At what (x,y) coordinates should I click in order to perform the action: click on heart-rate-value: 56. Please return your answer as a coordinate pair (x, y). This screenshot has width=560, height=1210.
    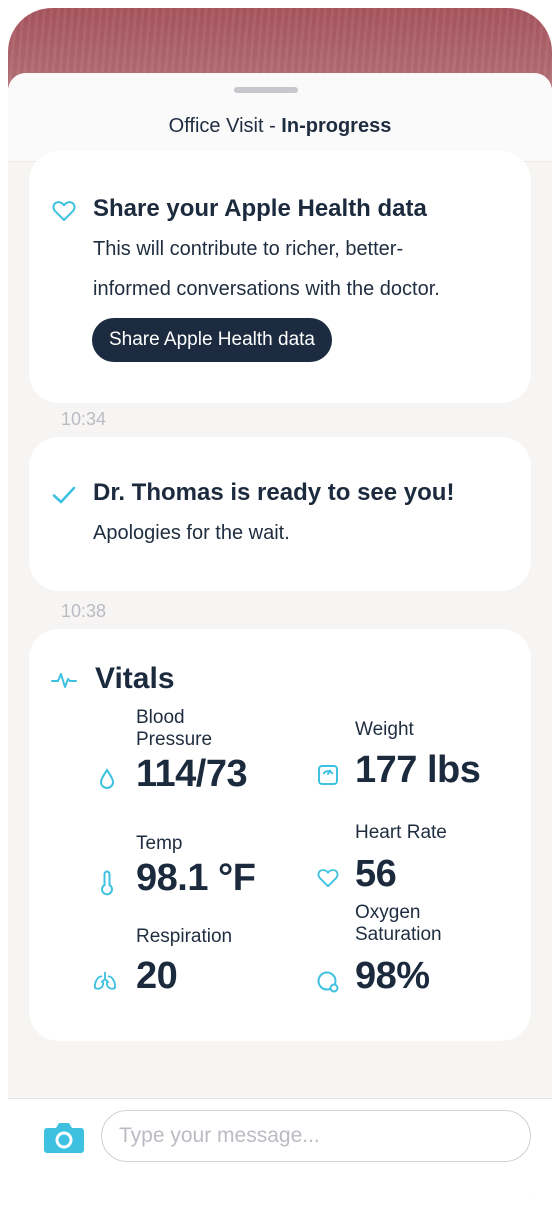
    Looking at the image, I should click on (376, 874).